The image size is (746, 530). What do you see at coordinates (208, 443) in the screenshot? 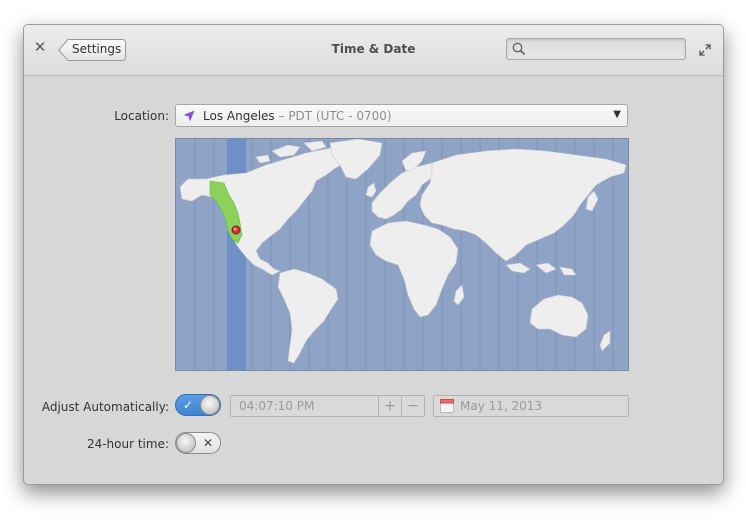
I see `x-icon: ✕` at bounding box center [208, 443].